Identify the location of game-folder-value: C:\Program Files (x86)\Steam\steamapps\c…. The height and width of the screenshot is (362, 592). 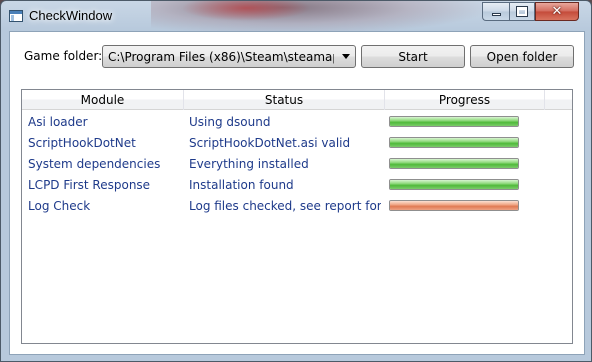
(221, 57).